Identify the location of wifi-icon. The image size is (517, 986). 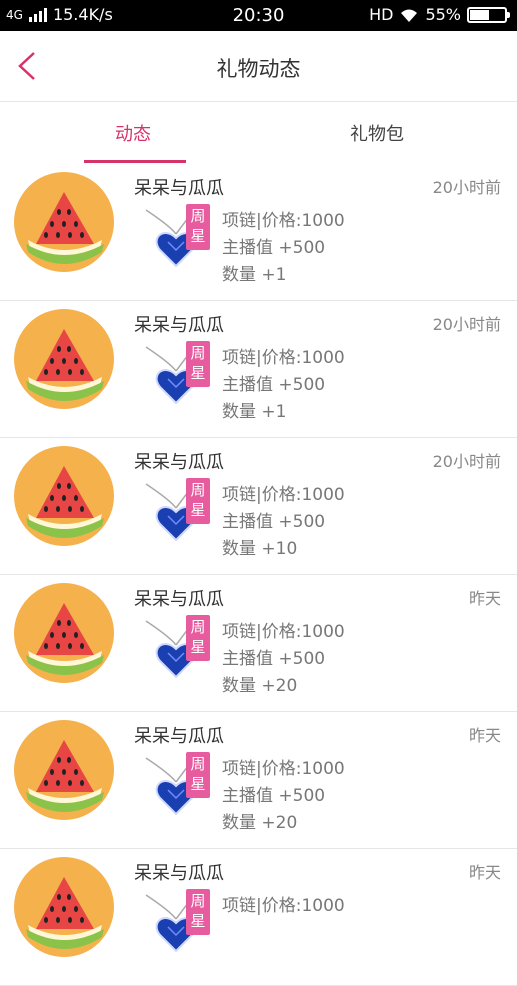
(409, 15).